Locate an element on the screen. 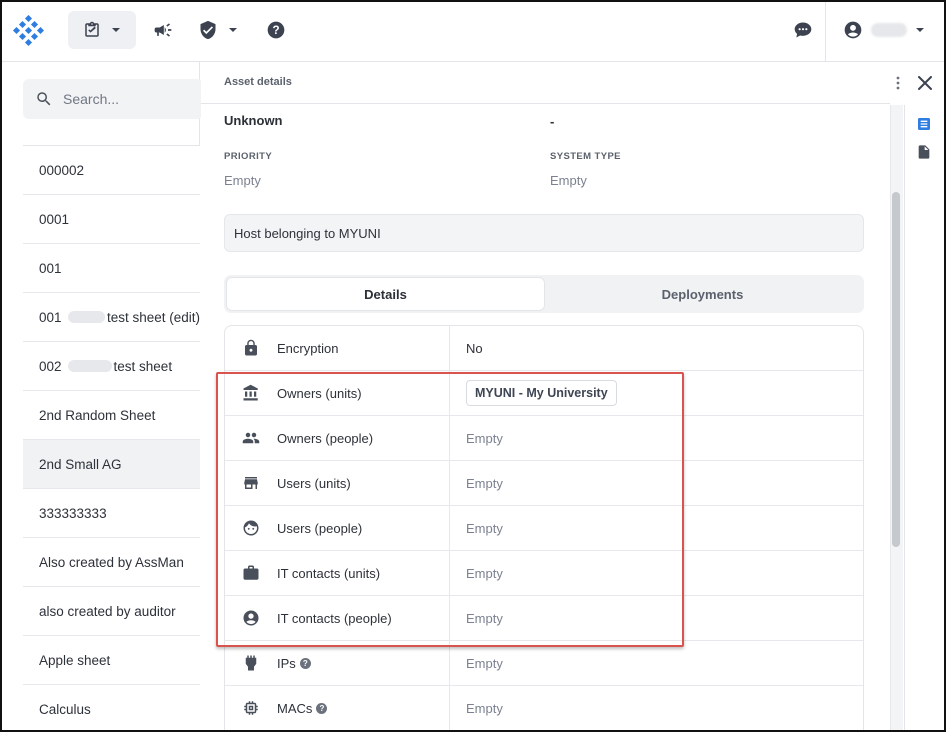 This screenshot has height=732, width=946. chip-icon is located at coordinates (251, 708).